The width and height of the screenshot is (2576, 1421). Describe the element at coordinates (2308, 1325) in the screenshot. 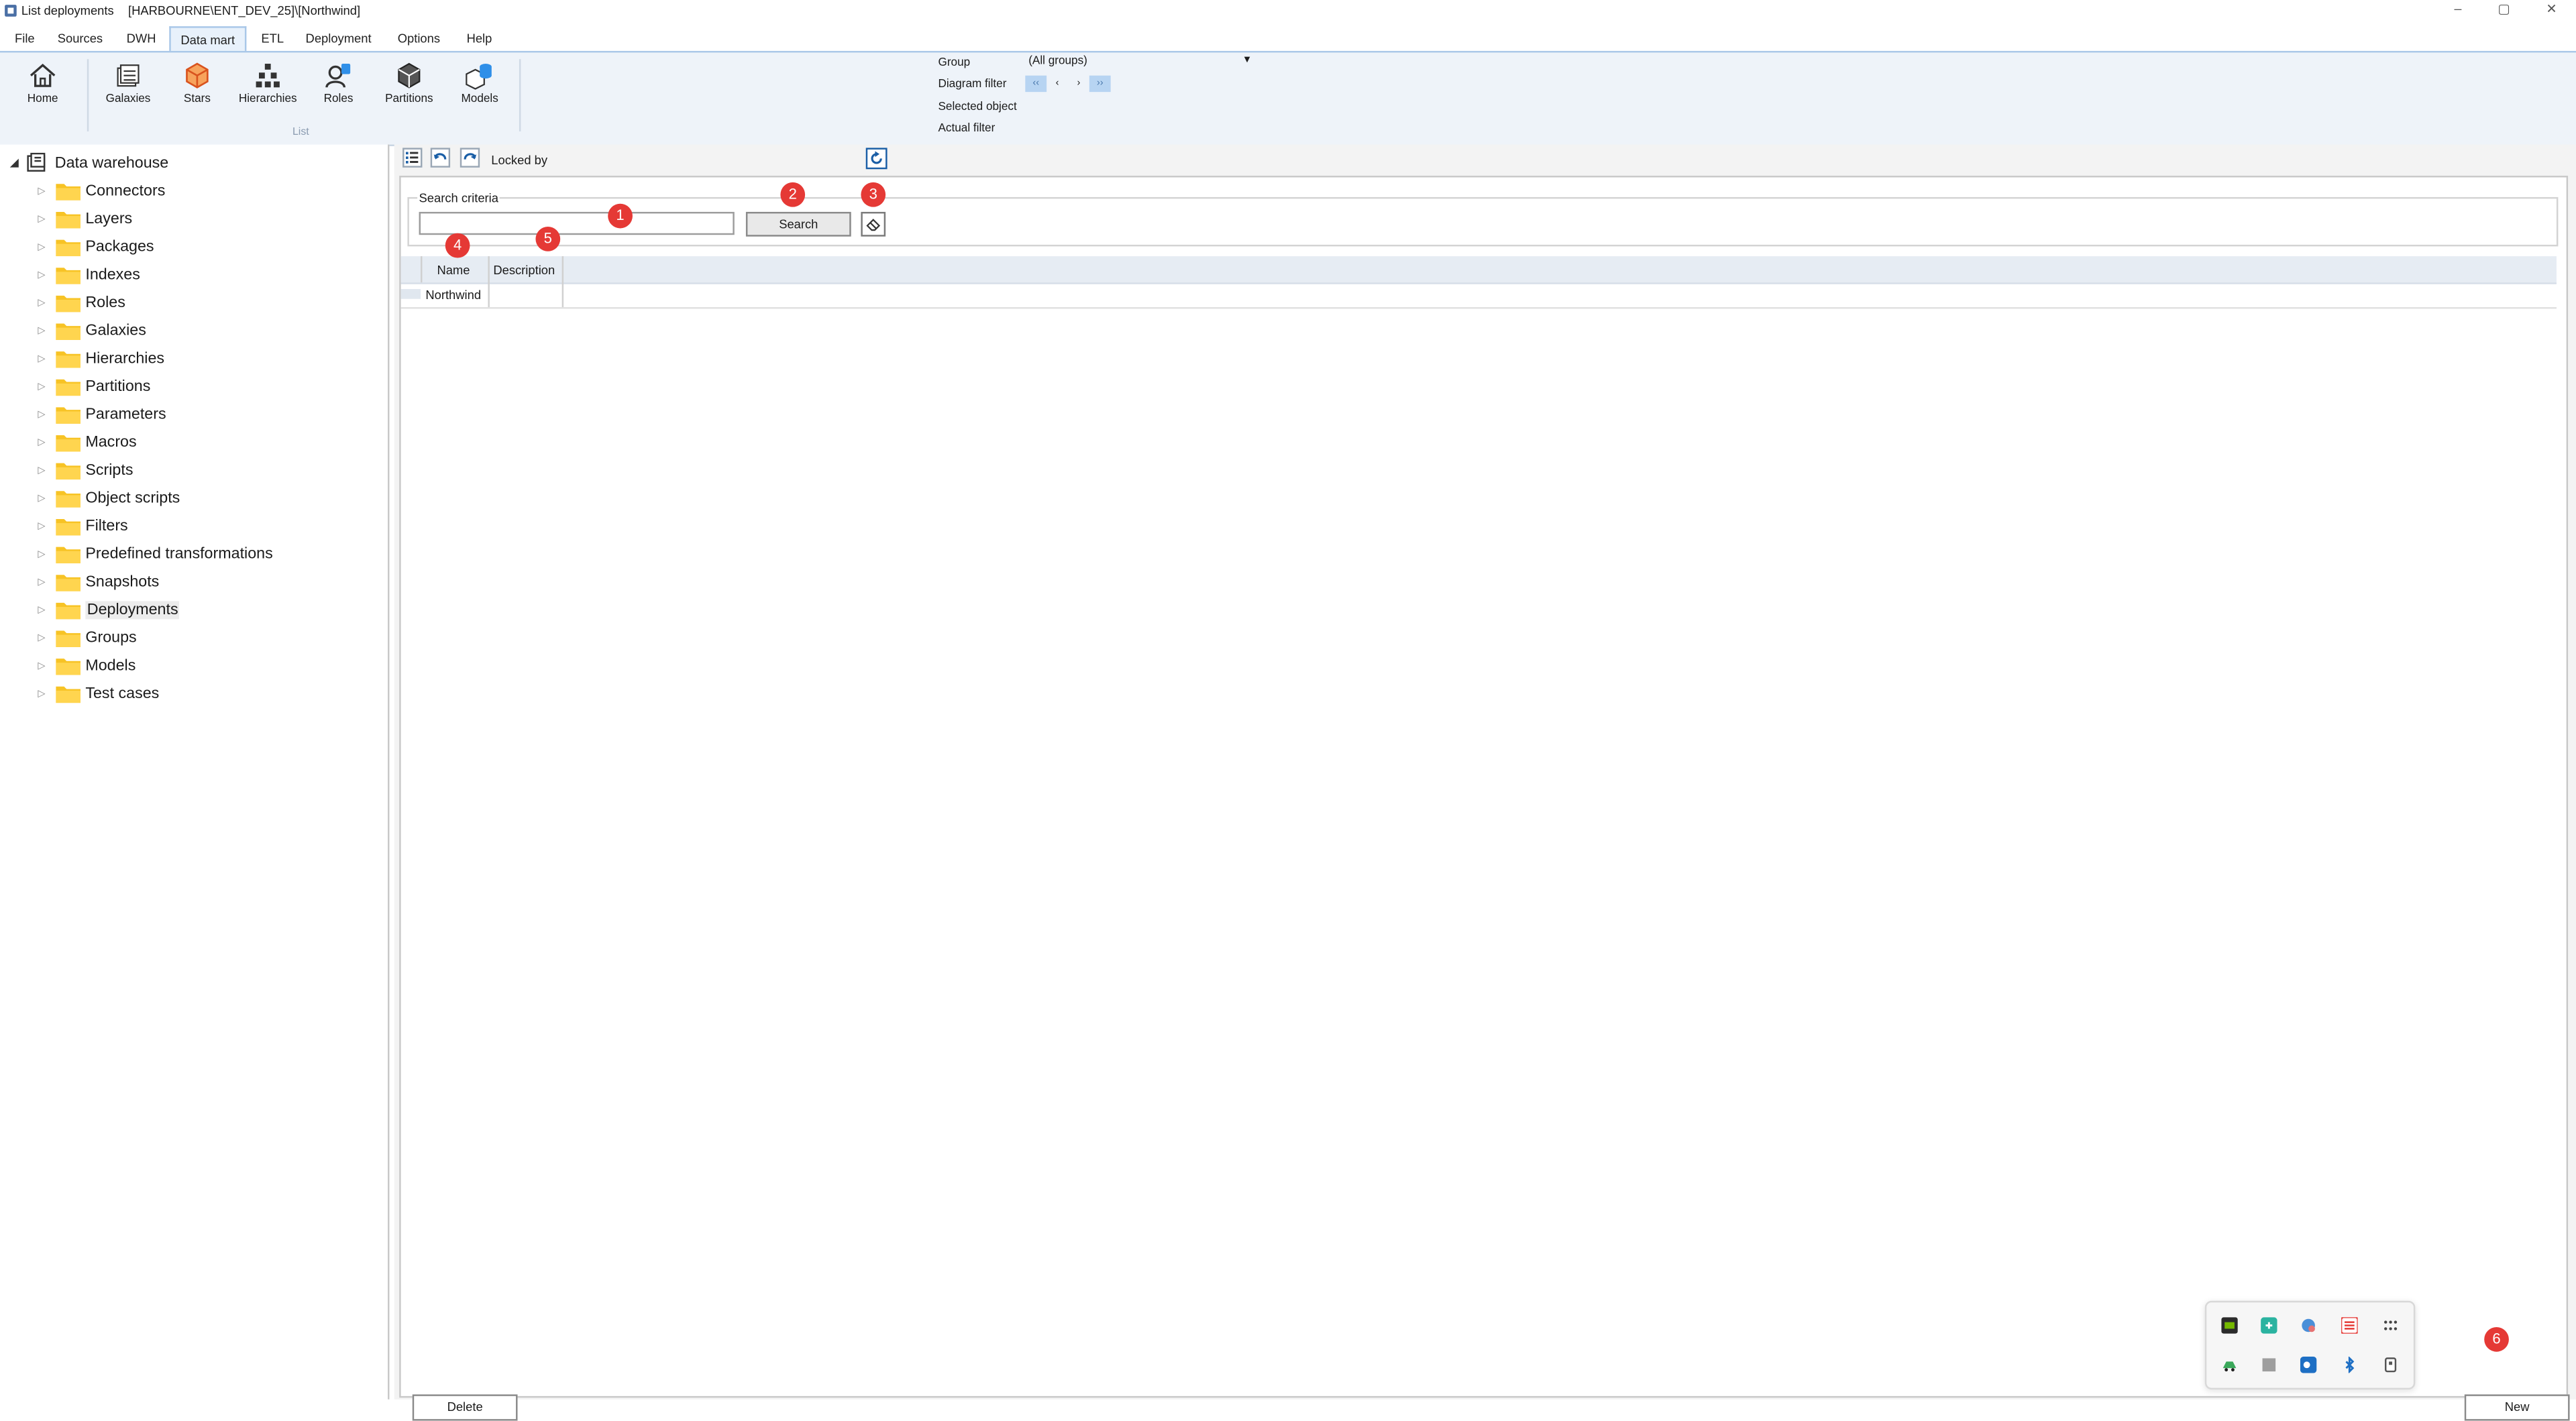

I see `network-globe-icon` at that location.